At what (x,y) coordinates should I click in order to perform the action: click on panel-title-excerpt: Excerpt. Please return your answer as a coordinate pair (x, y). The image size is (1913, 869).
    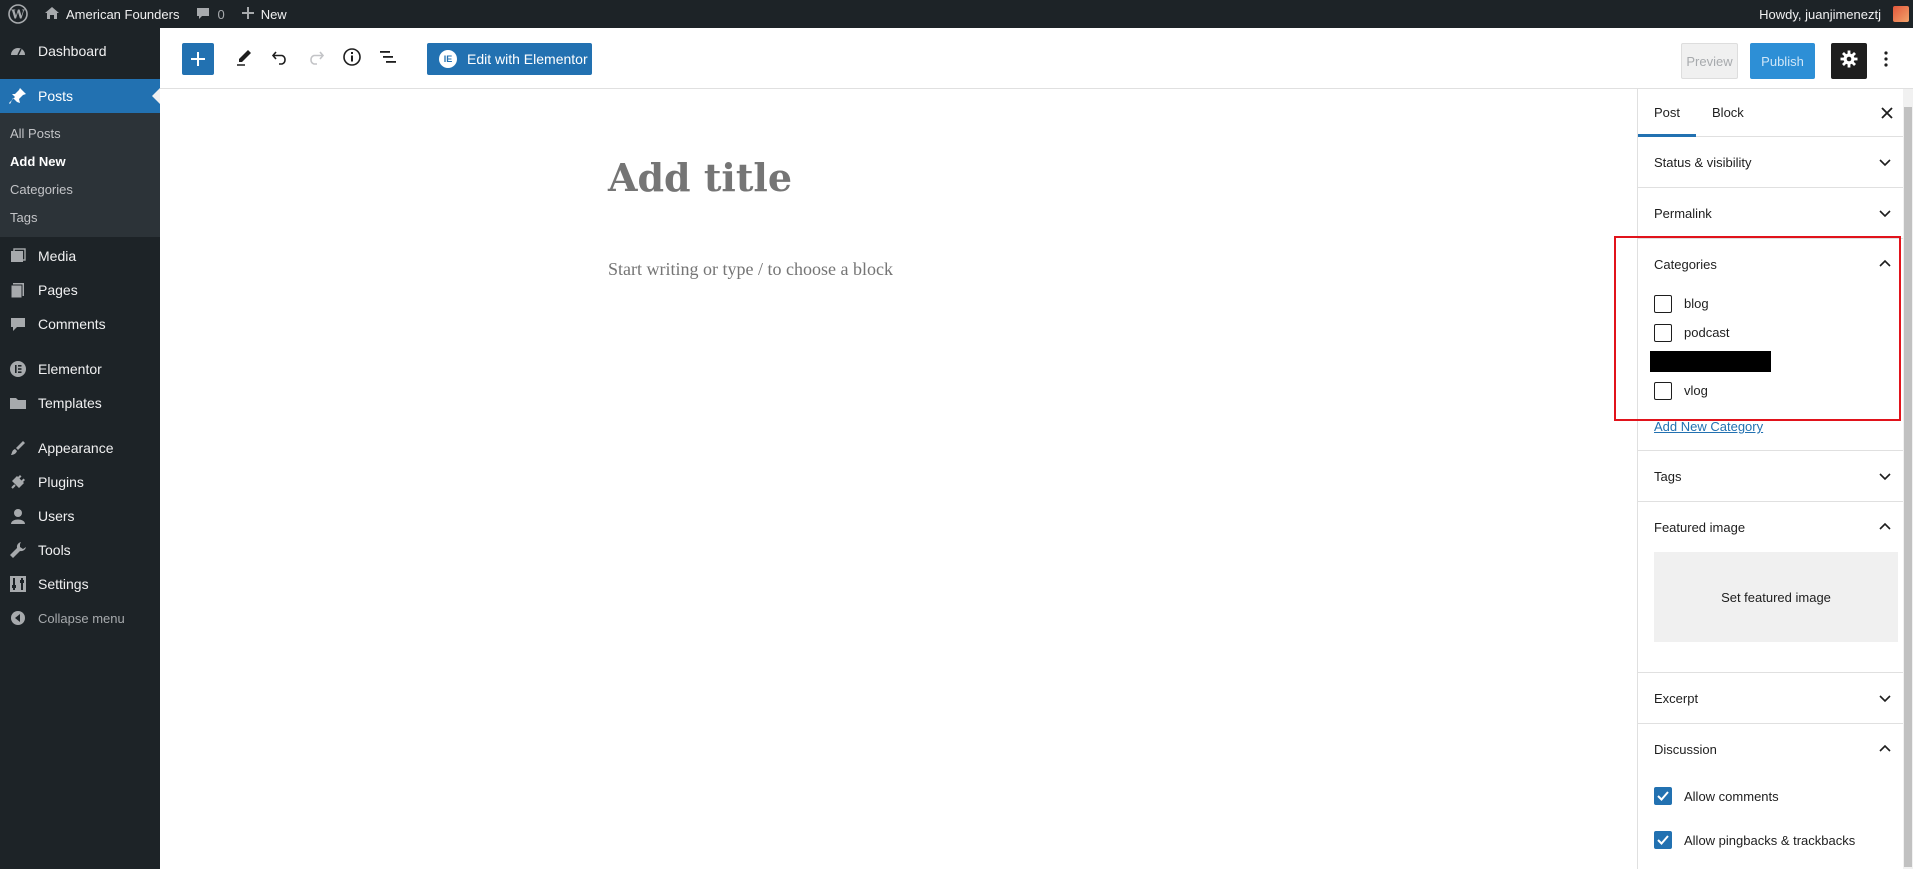
    Looking at the image, I should click on (1676, 698).